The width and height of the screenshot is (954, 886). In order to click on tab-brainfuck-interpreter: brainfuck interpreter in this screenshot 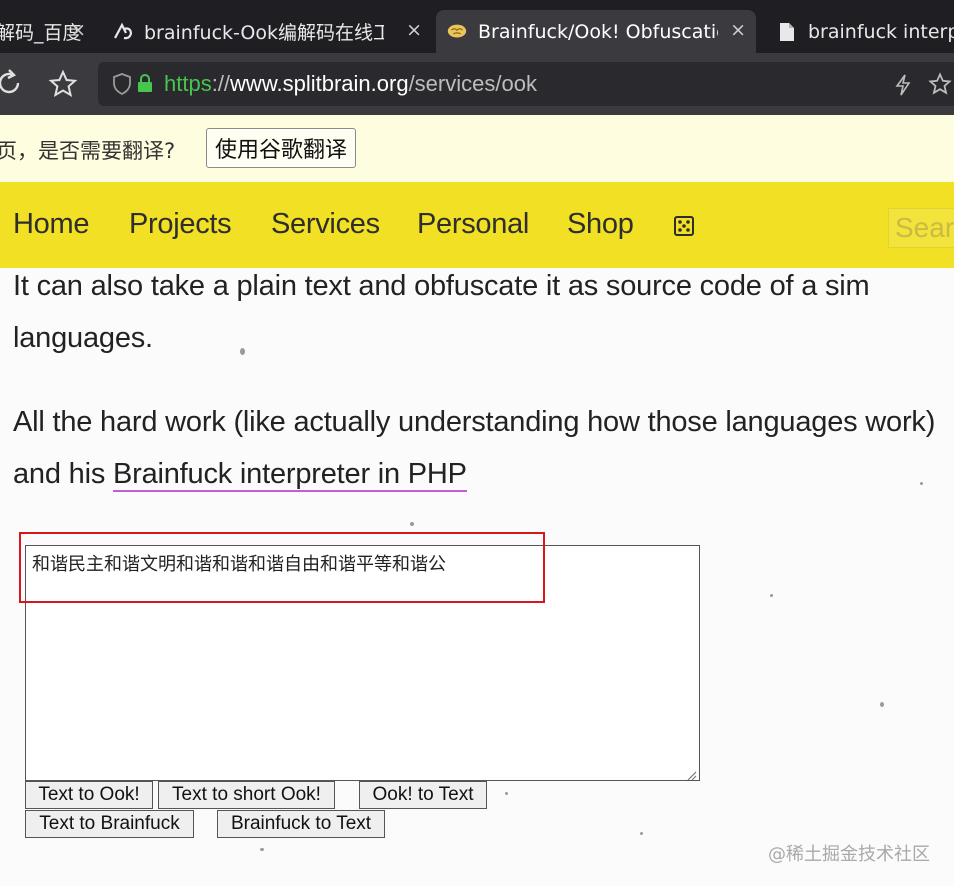, I will do `click(865, 31)`.